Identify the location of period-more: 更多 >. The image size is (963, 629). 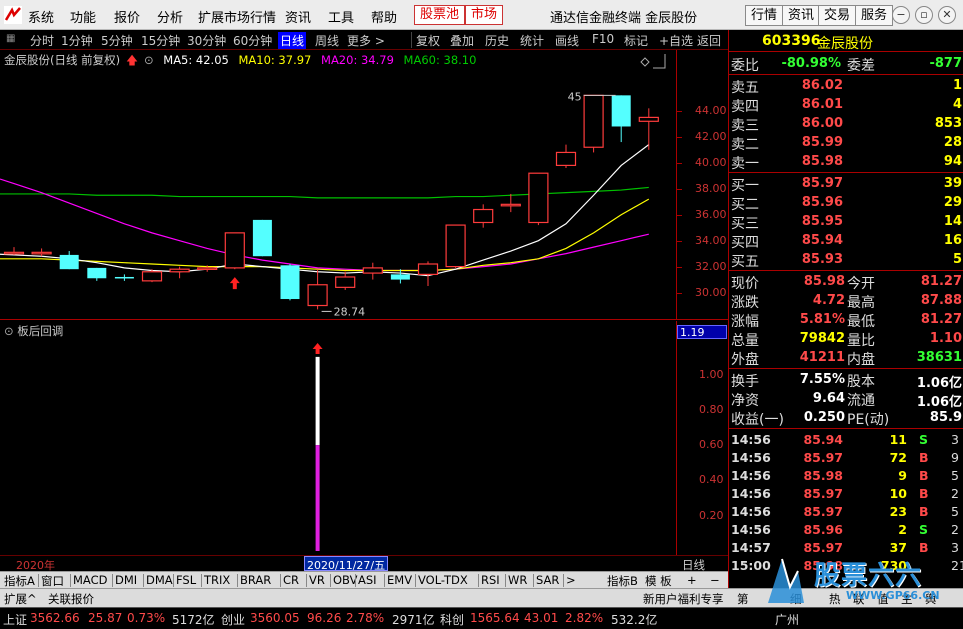
(366, 40).